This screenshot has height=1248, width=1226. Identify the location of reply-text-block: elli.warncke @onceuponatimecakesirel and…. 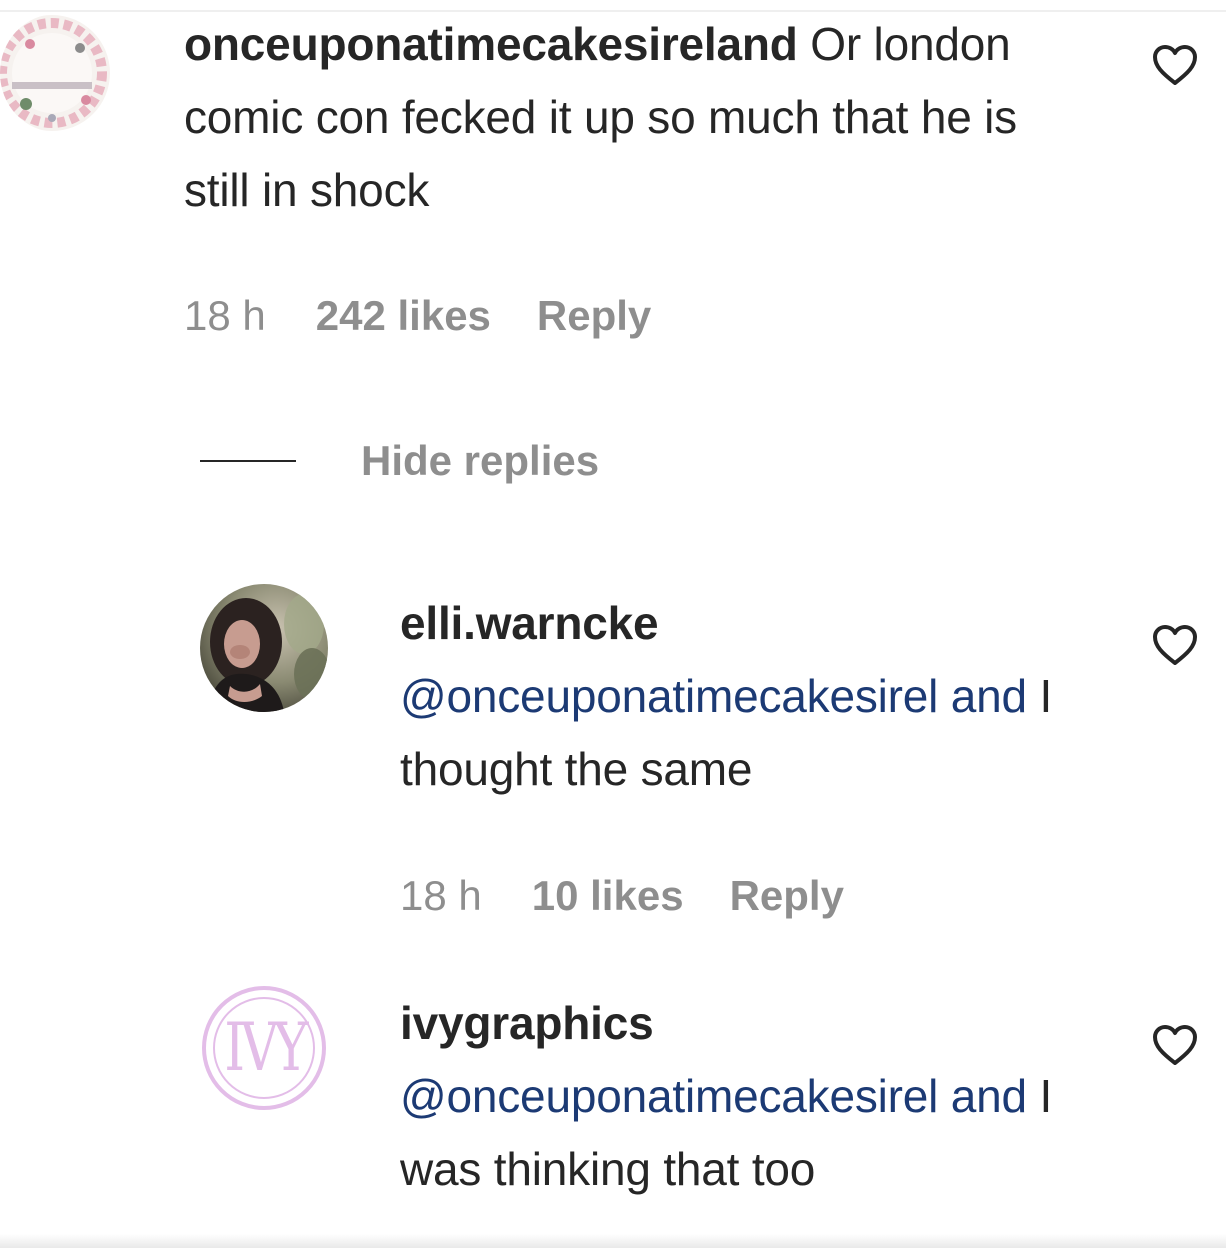
(760, 696).